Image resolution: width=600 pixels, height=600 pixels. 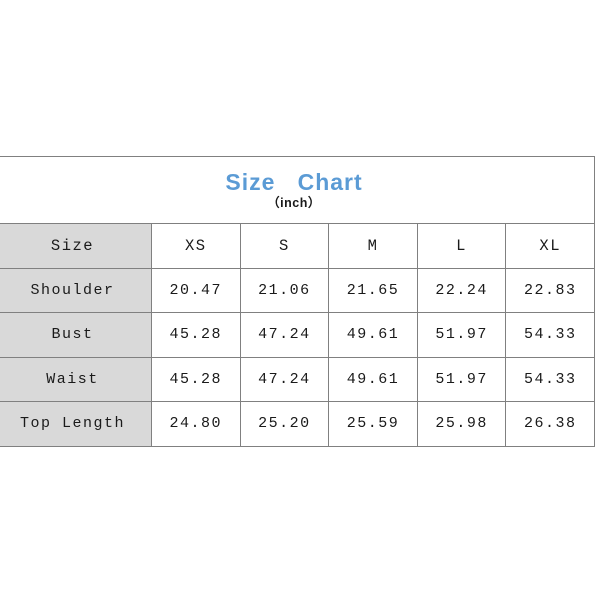 What do you see at coordinates (76, 290) in the screenshot?
I see `row-label-shoulder: Shoulder` at bounding box center [76, 290].